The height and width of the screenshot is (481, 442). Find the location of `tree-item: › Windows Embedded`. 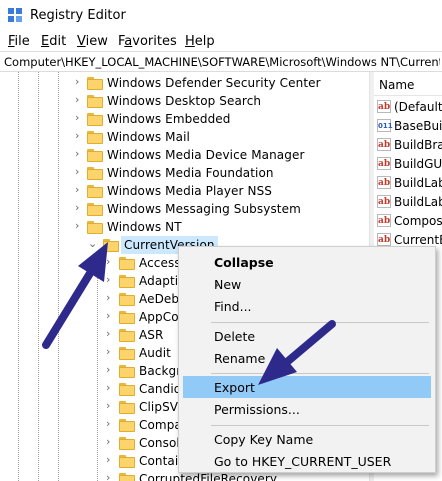

tree-item: › Windows Embedded is located at coordinates (184, 119).